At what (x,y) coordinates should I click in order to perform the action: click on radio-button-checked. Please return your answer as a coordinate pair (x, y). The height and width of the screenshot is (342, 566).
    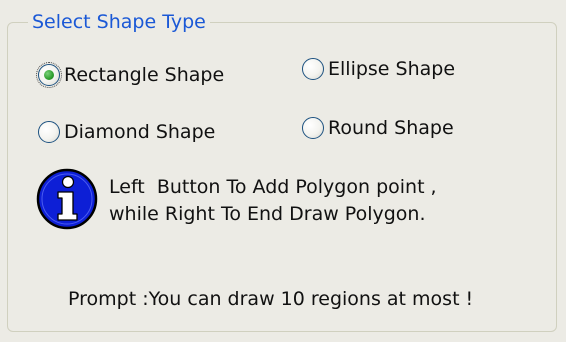
    Looking at the image, I should click on (49, 75).